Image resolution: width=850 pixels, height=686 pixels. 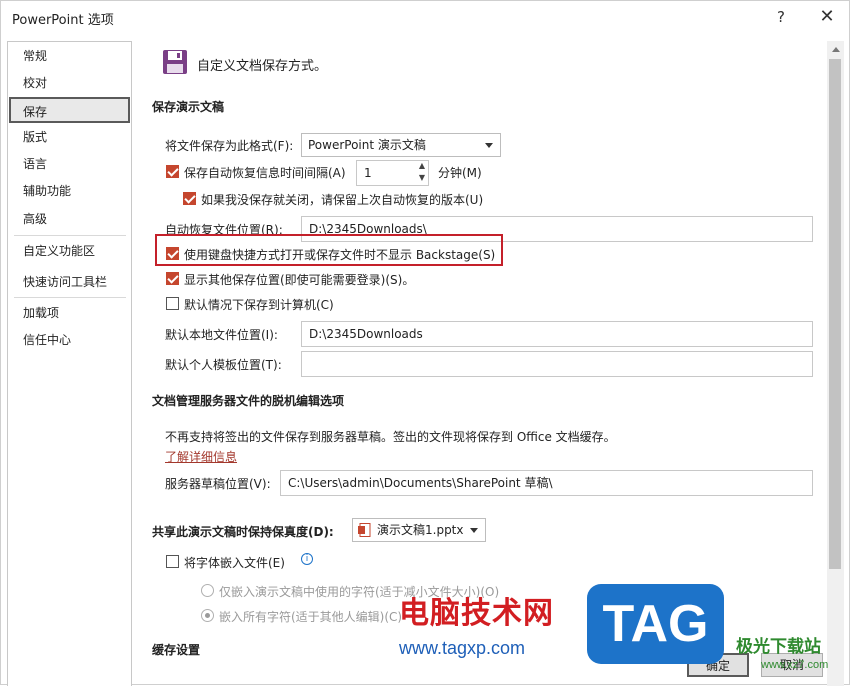 What do you see at coordinates (188, 107) in the screenshot?
I see `section-title-save: 保存演示文稿` at bounding box center [188, 107].